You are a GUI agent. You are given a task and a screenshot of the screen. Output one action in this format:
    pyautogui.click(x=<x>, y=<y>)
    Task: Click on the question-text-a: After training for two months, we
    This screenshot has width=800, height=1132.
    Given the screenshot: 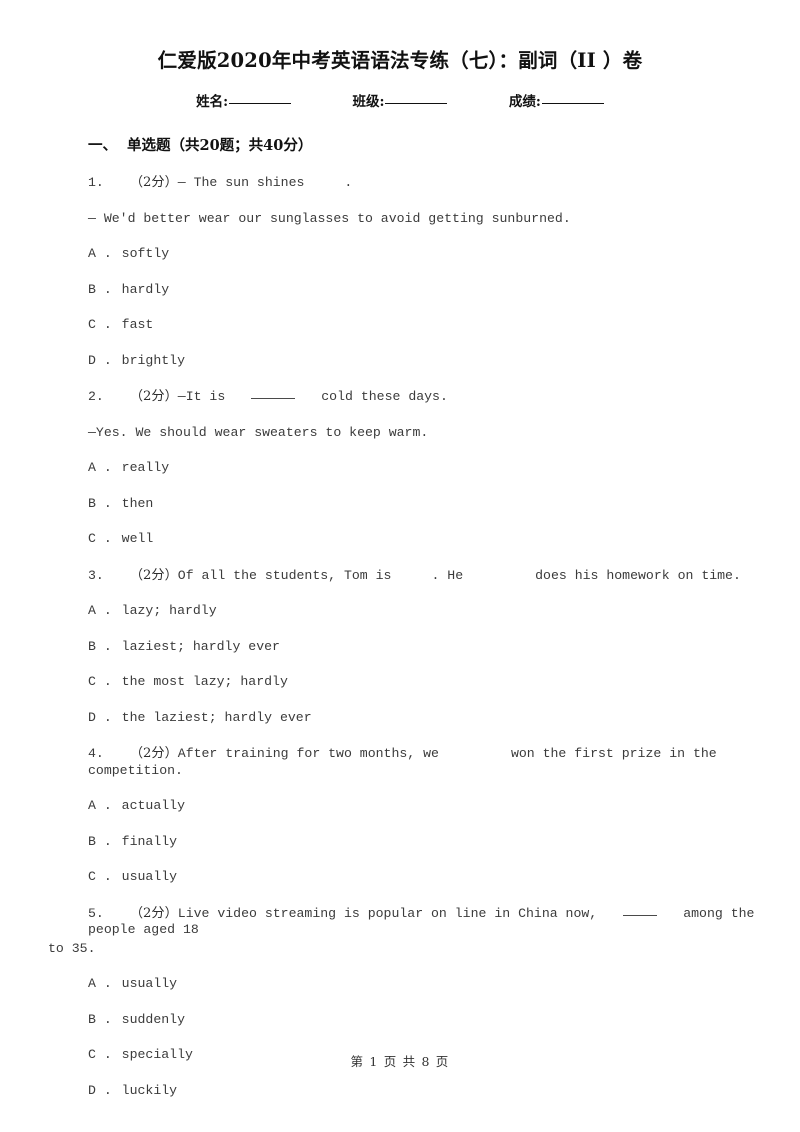 What is the action you would take?
    pyautogui.click(x=308, y=753)
    